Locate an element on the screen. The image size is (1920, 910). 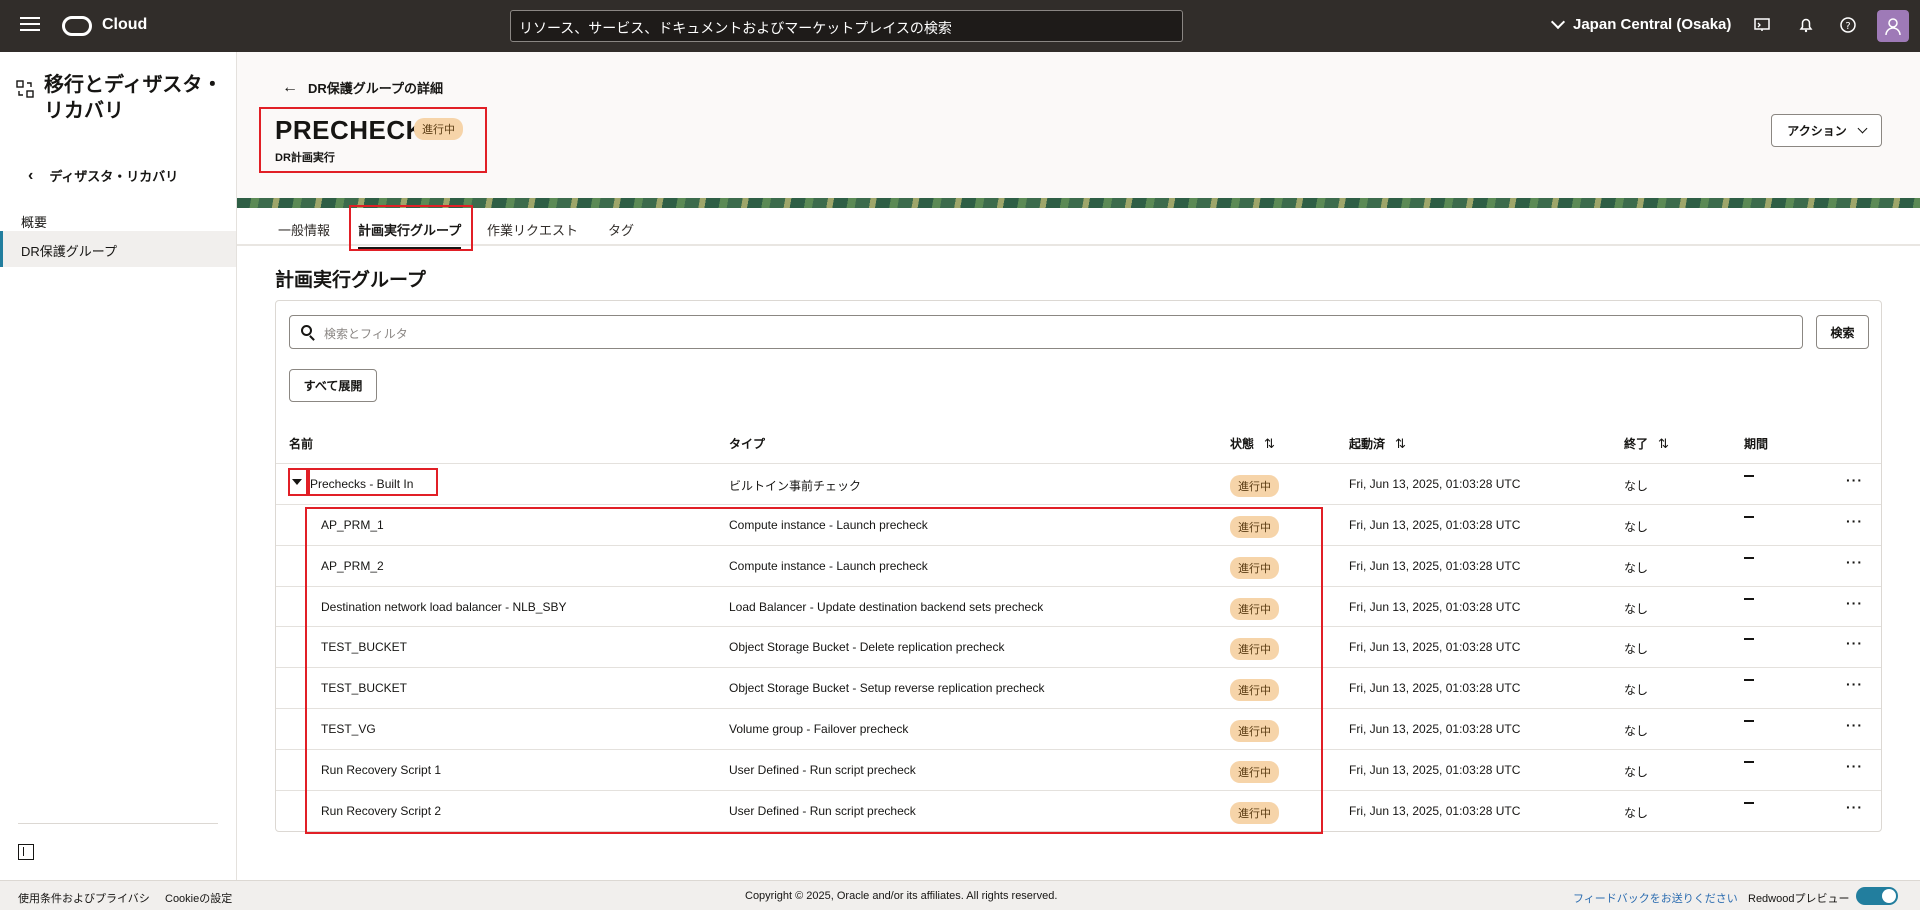
sidebar-back-link: ‹ ディザスタ・リカバリ is located at coordinates (103, 175).